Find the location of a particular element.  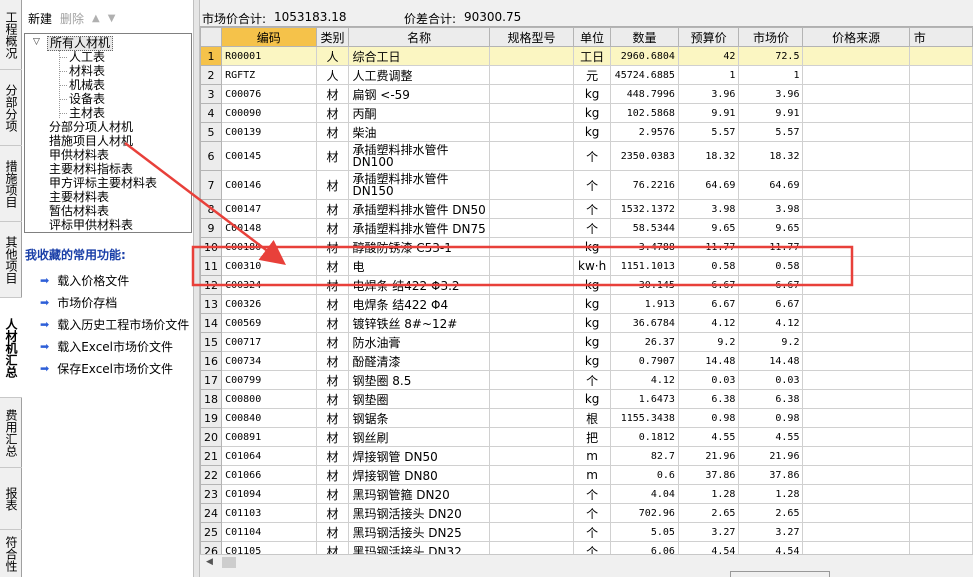

cell-name: 焊接钢管 DN80 is located at coordinates (419, 475).